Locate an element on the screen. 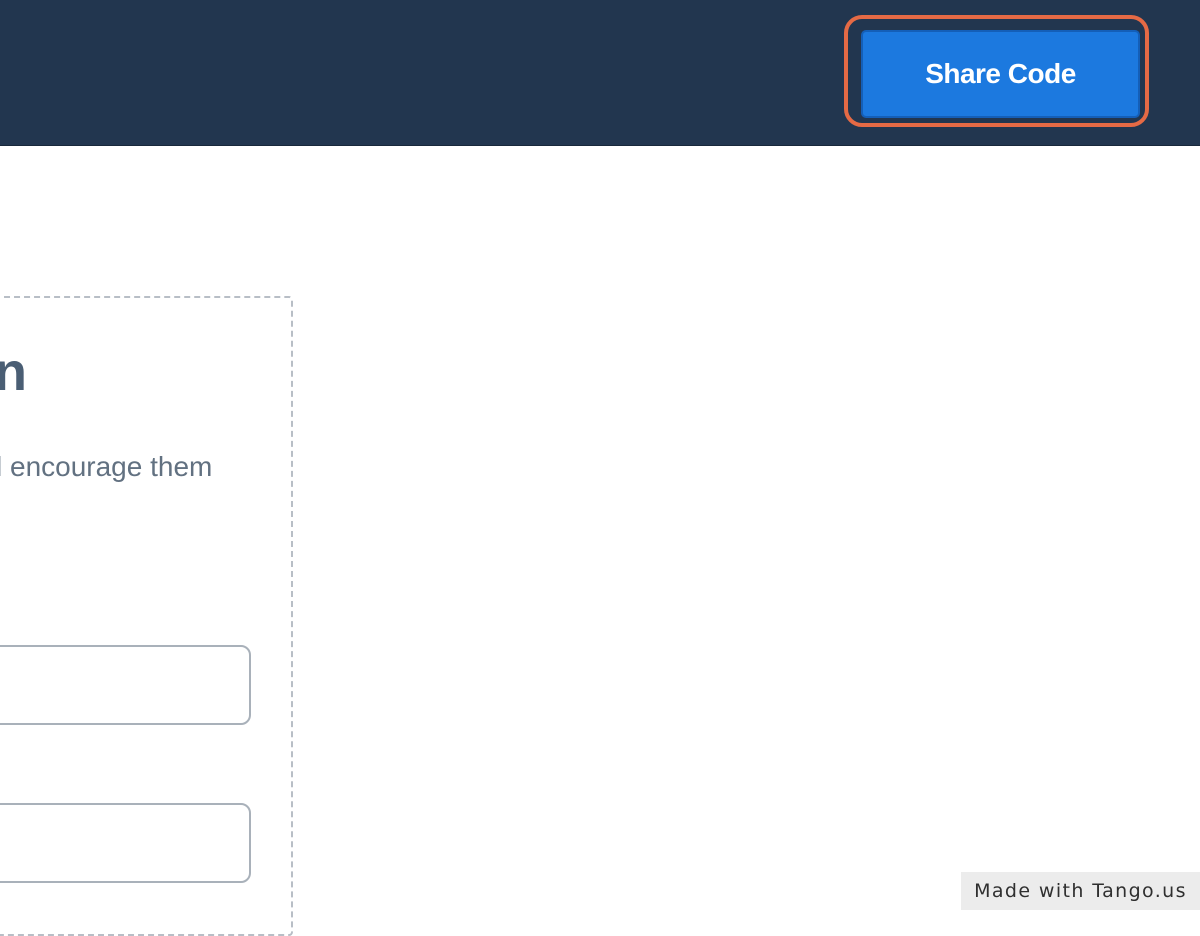 The height and width of the screenshot is (936, 1200). card-title-fragment: n is located at coordinates (13, 372).